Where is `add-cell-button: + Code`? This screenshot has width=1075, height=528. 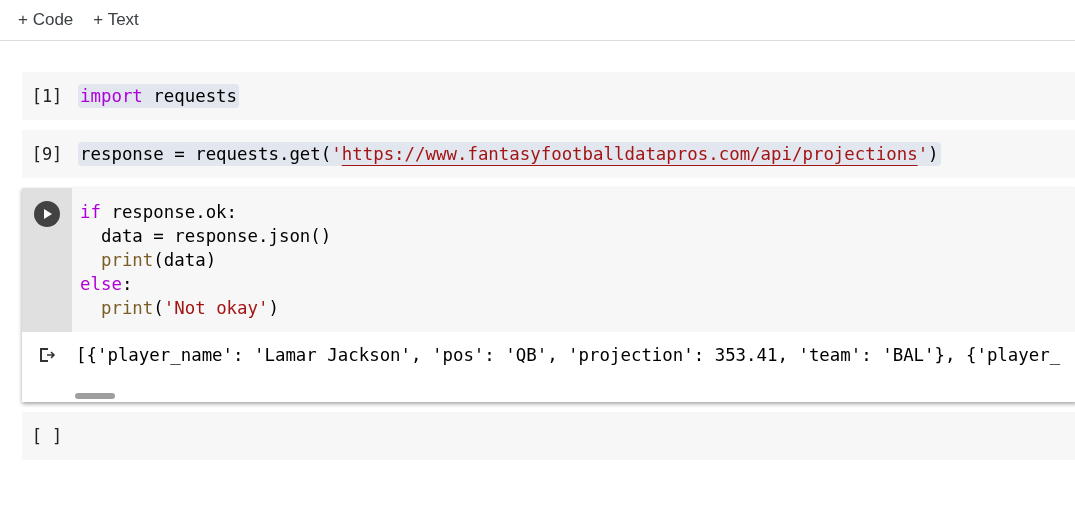
add-cell-button: + Code is located at coordinates (46, 20).